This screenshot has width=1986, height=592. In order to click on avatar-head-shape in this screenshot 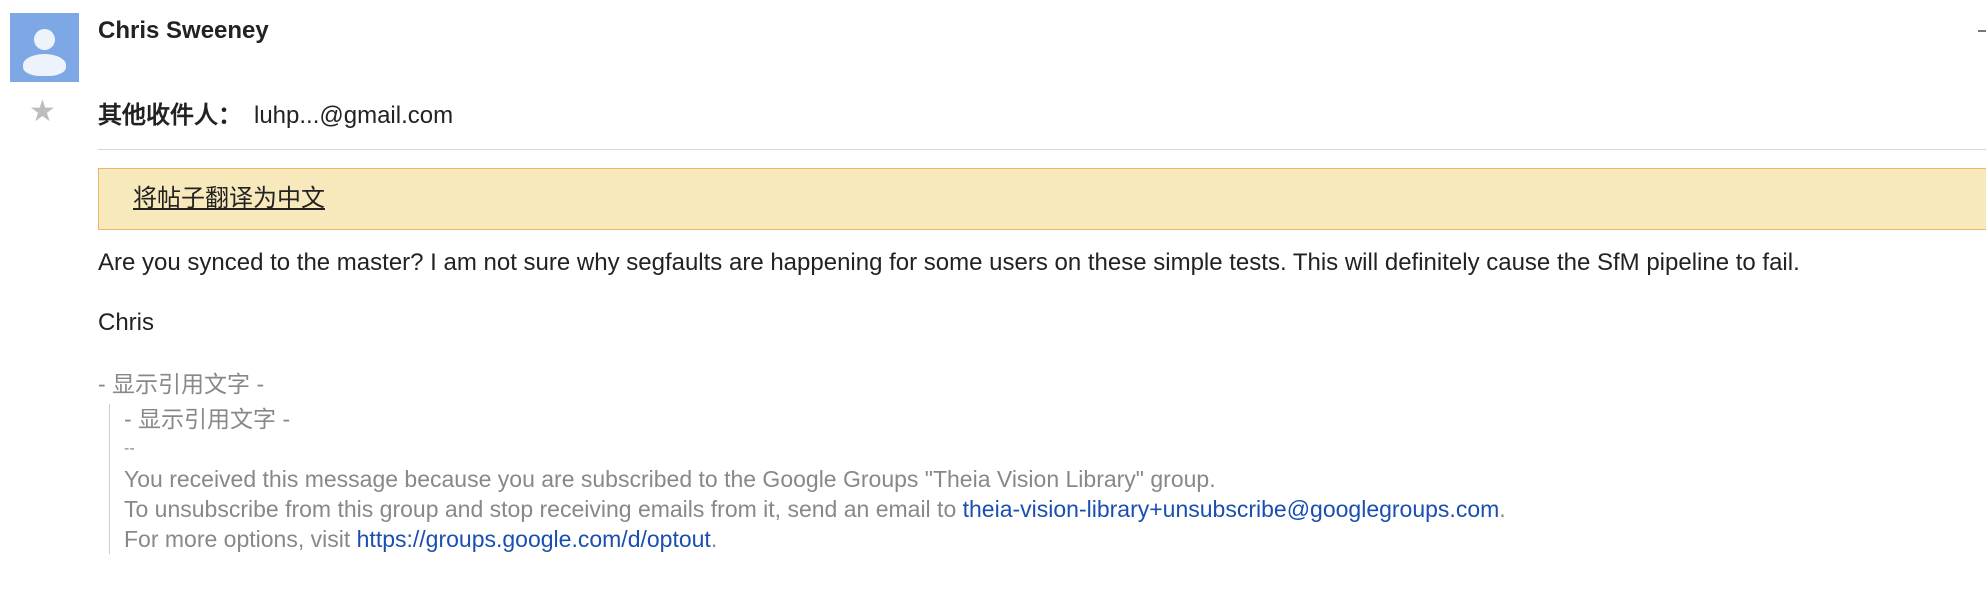, I will do `click(44, 39)`.